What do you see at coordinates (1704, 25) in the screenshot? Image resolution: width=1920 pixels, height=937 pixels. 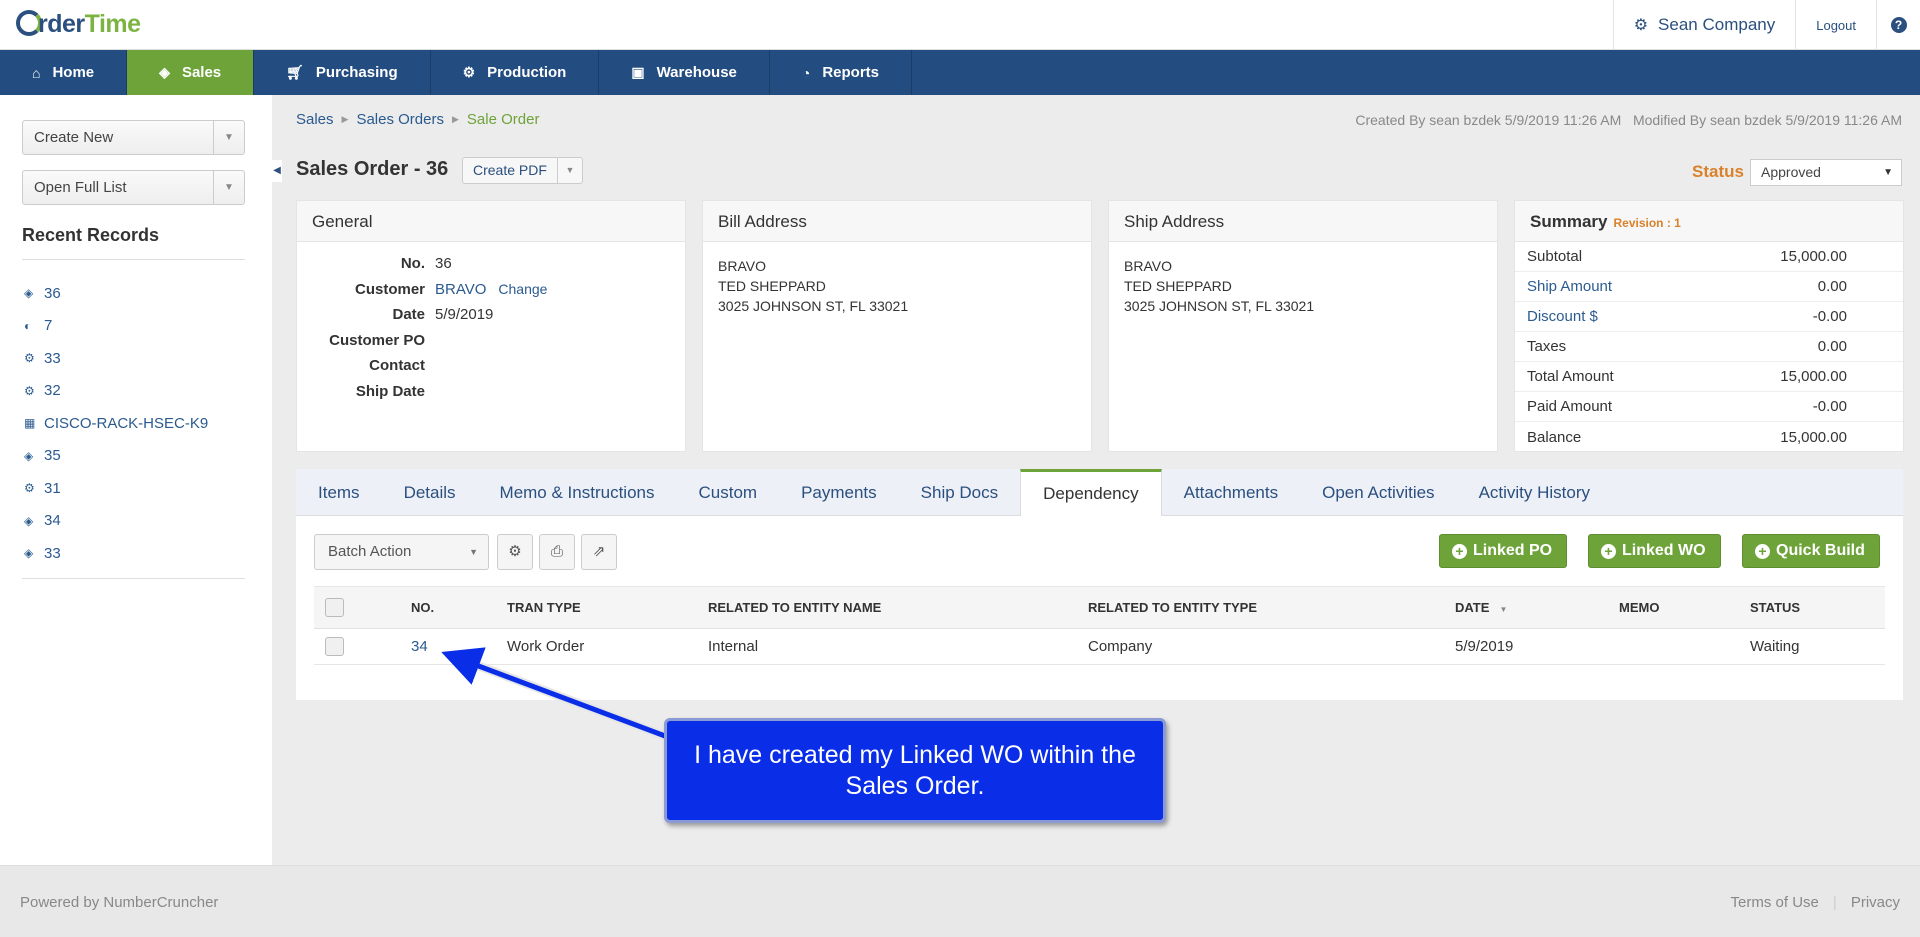 I see `company-switcher: ⚙ Sean Company` at bounding box center [1704, 25].